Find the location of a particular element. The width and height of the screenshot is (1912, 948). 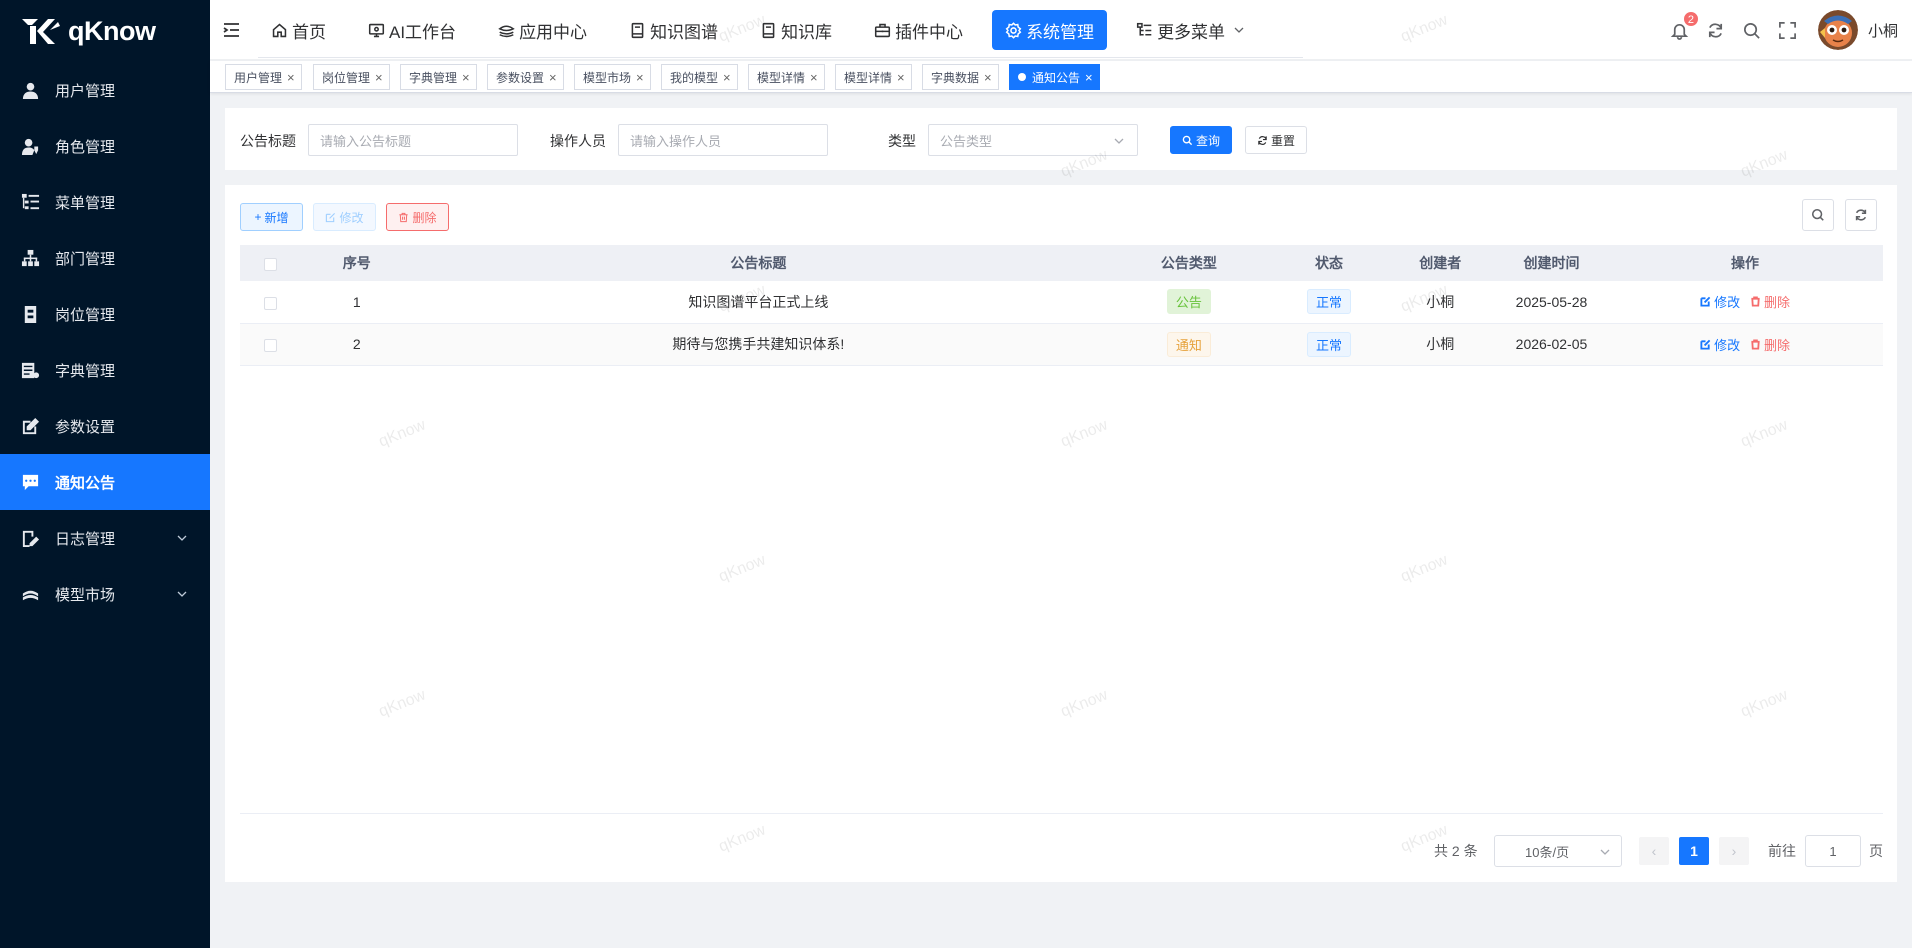

prev-page-button: ‹ is located at coordinates (1654, 851).